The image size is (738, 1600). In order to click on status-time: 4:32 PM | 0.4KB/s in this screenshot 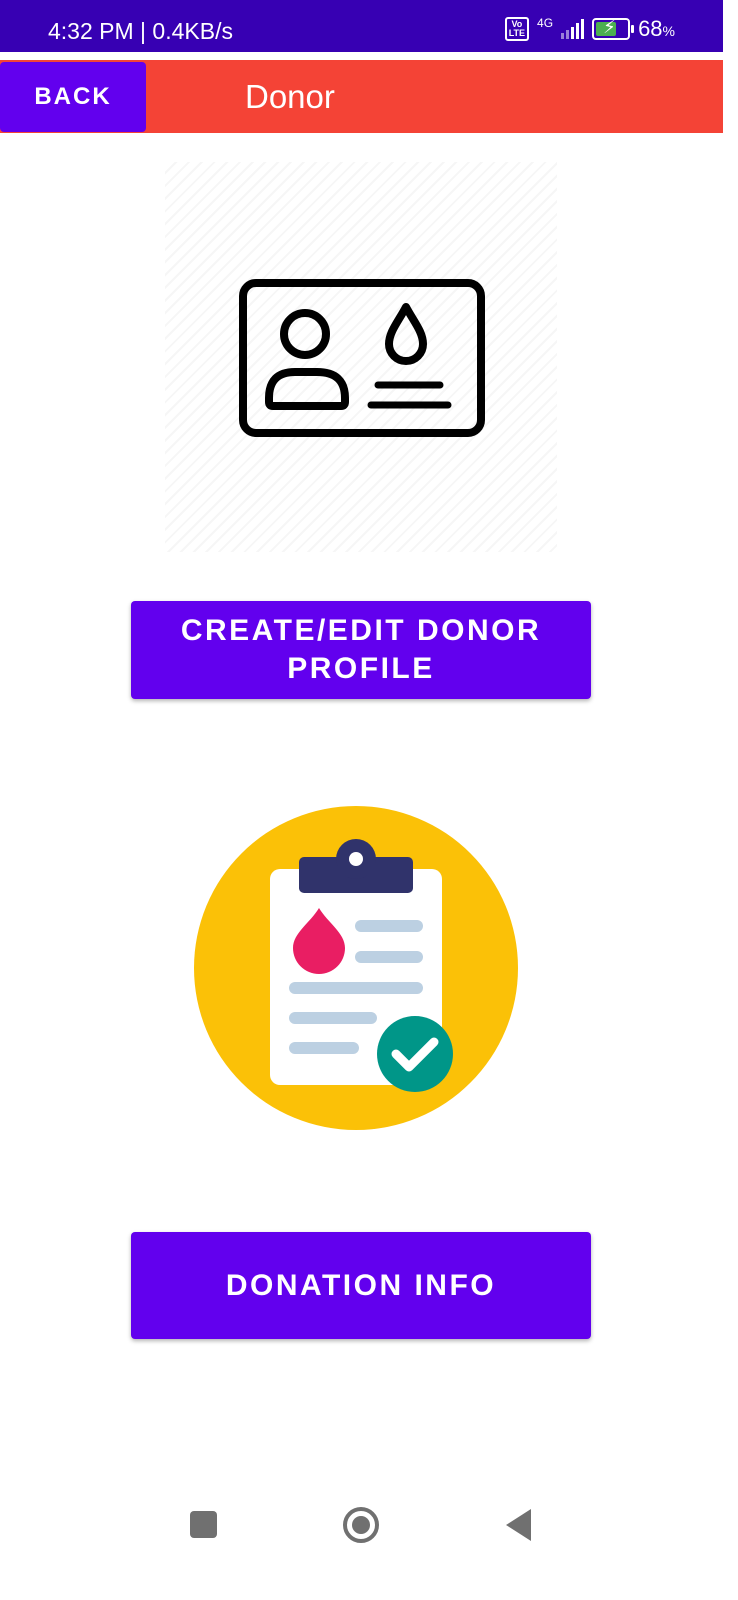, I will do `click(140, 31)`.